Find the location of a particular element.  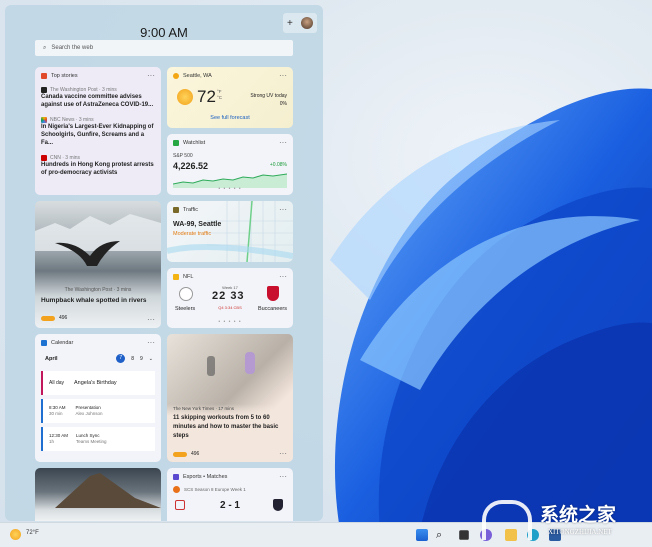

card-title: Top stories is located at coordinates (64, 76).